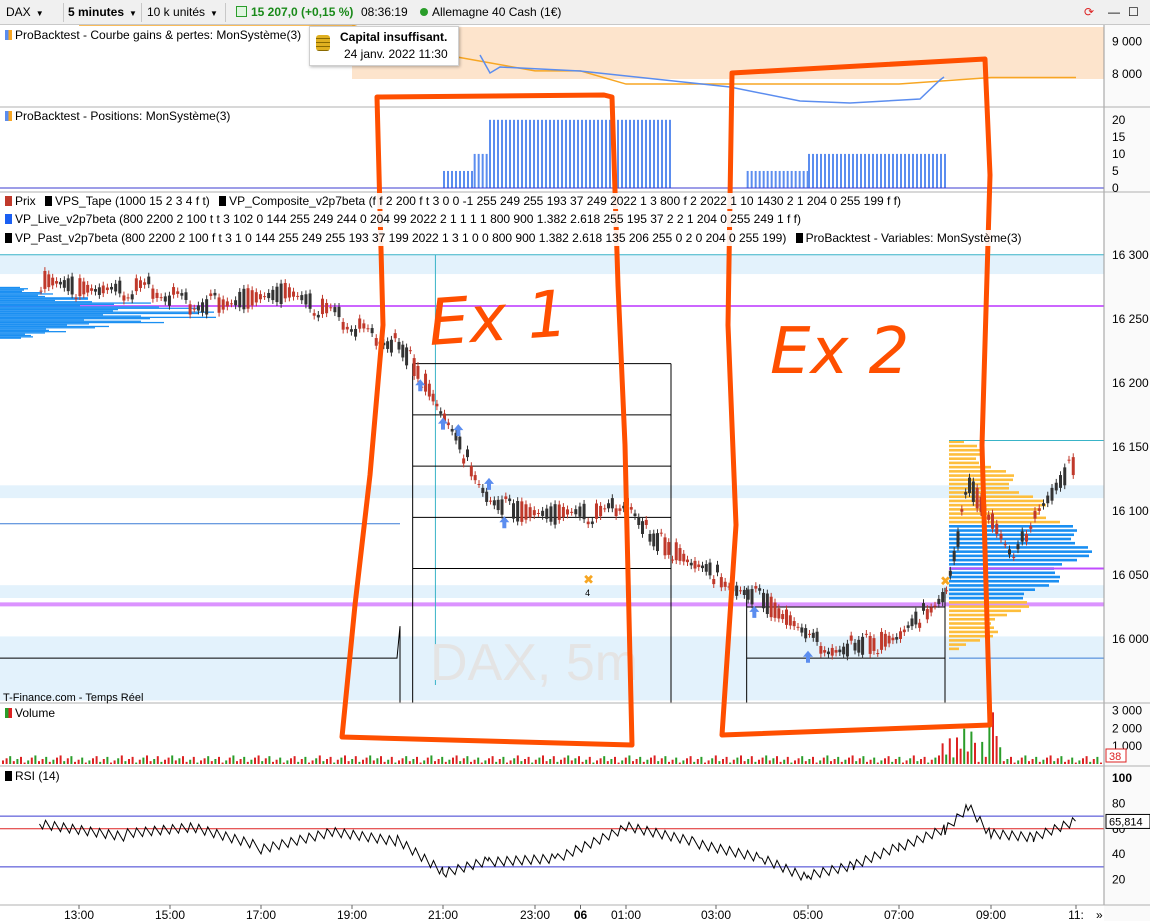  What do you see at coordinates (1089, 12) in the screenshot?
I see `refresh-icon: ⟳` at bounding box center [1089, 12].